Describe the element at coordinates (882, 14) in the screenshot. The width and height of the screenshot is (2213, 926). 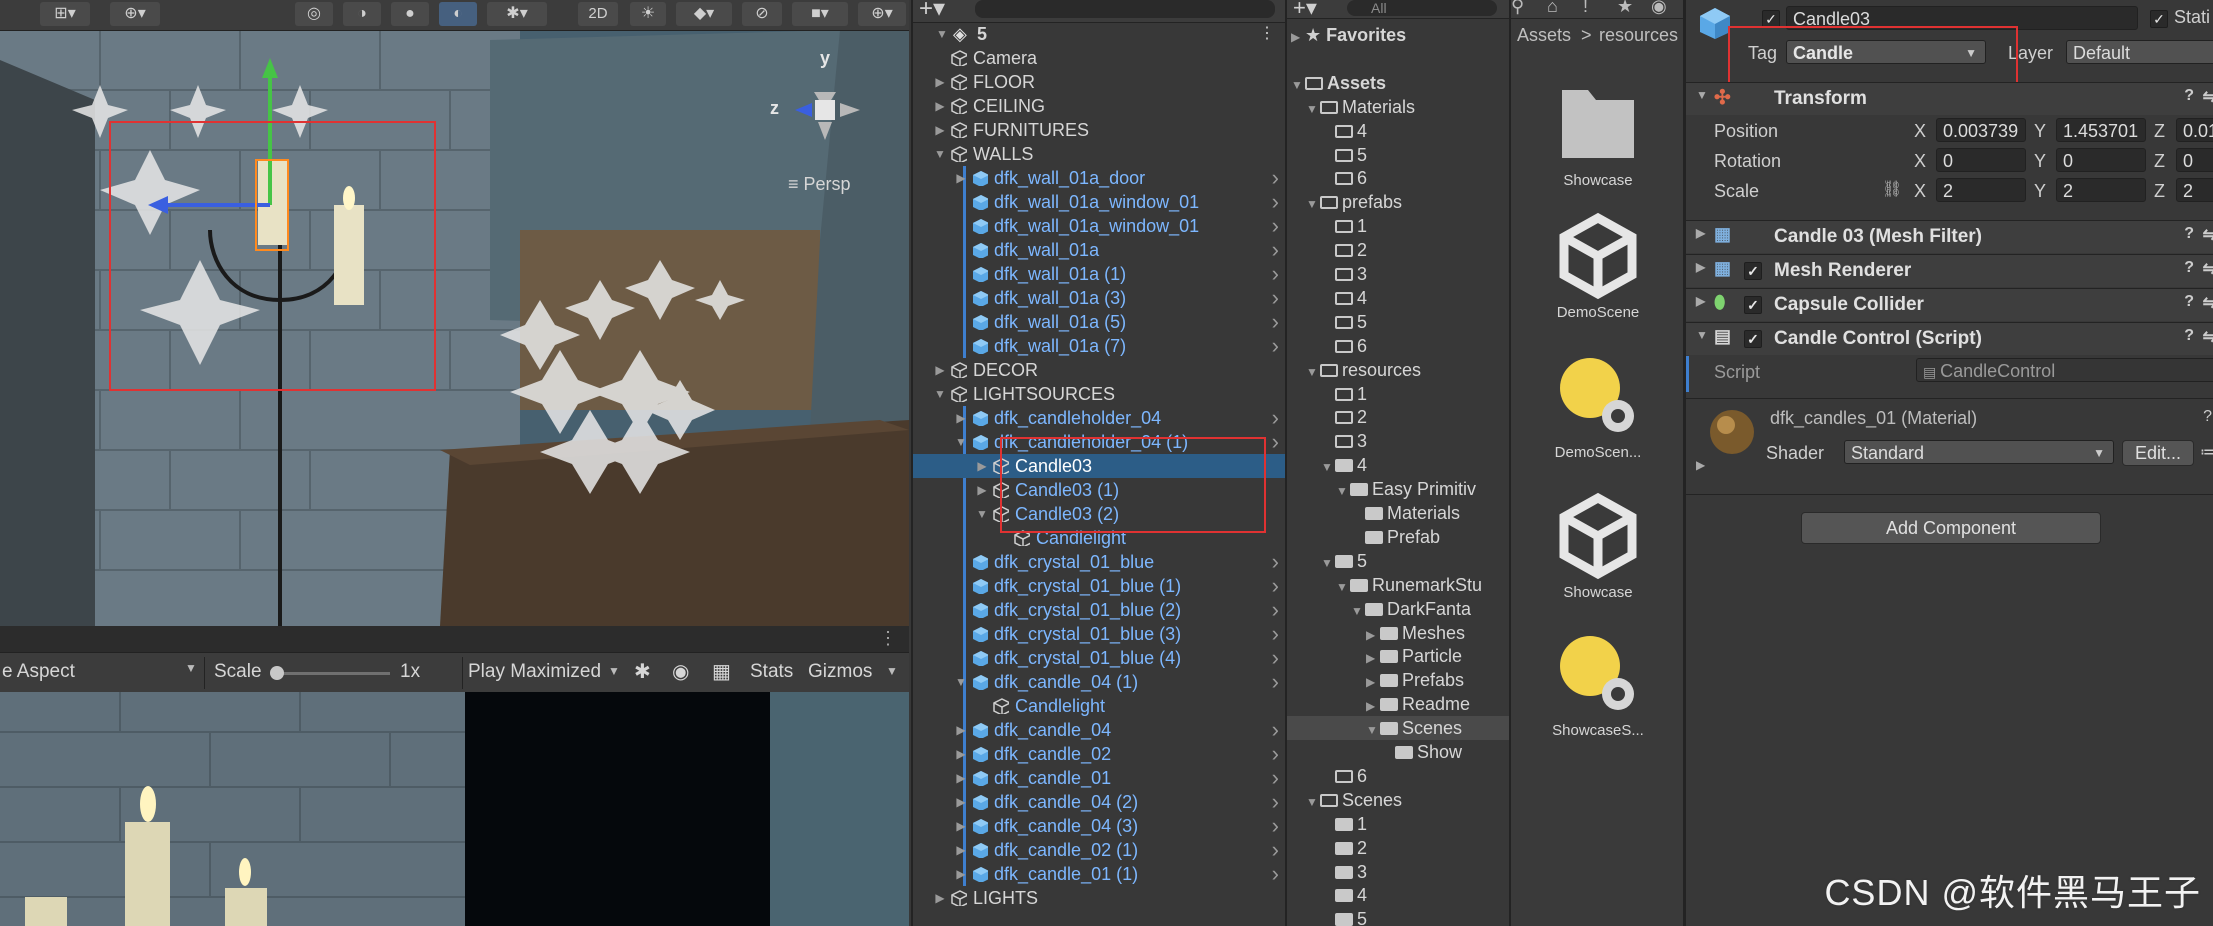
I see `gizmos-scene-button: ⊕▾` at that location.